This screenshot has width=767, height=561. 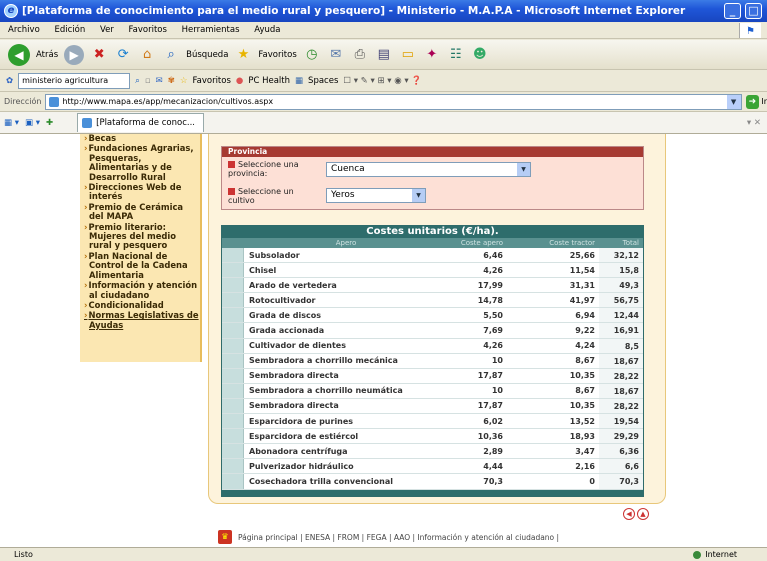 I want to click on menu-archivo: Archivo, so click(x=24, y=30).